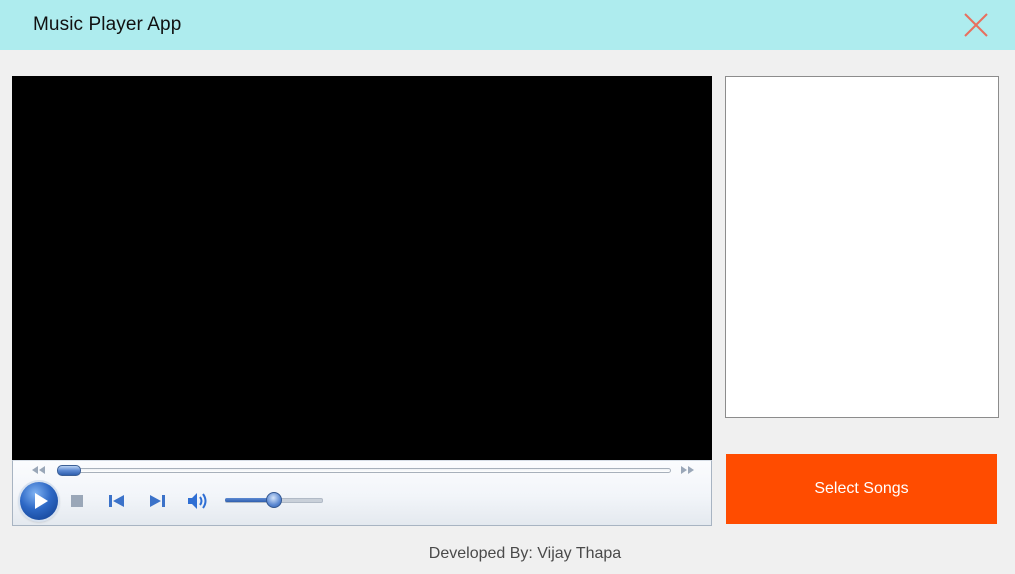 This screenshot has height=574, width=1015. I want to click on media-player-controls, so click(362, 493).